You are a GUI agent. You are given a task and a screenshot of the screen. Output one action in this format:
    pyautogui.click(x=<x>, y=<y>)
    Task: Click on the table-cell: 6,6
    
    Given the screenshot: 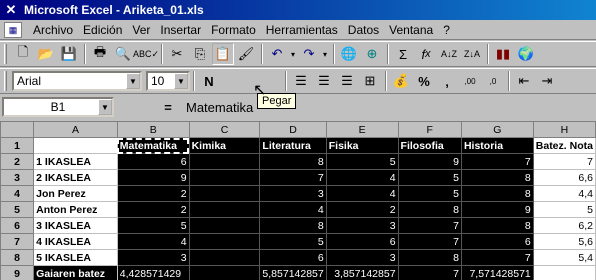 What is the action you would take?
    pyautogui.click(x=564, y=177)
    